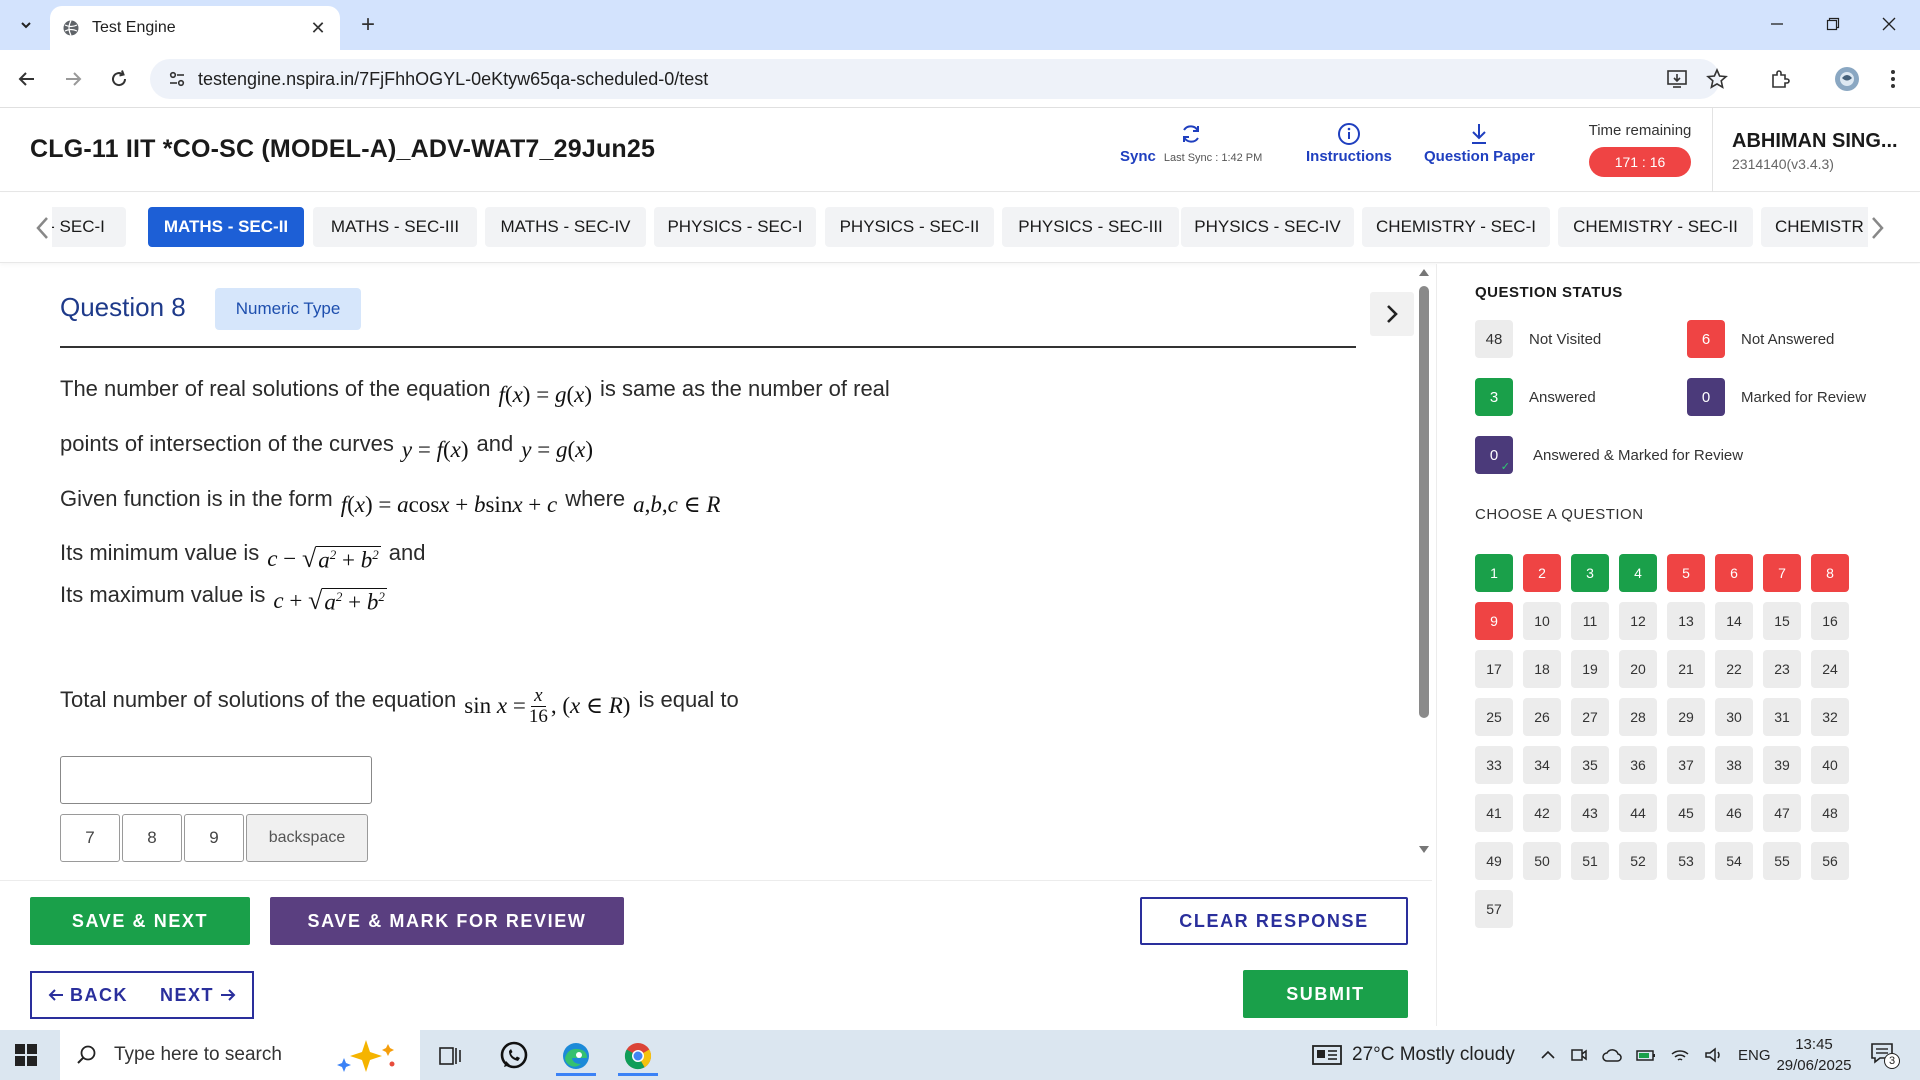 The height and width of the screenshot is (1080, 1920). What do you see at coordinates (1830, 717) in the screenshot?
I see `question-button-32: 32` at bounding box center [1830, 717].